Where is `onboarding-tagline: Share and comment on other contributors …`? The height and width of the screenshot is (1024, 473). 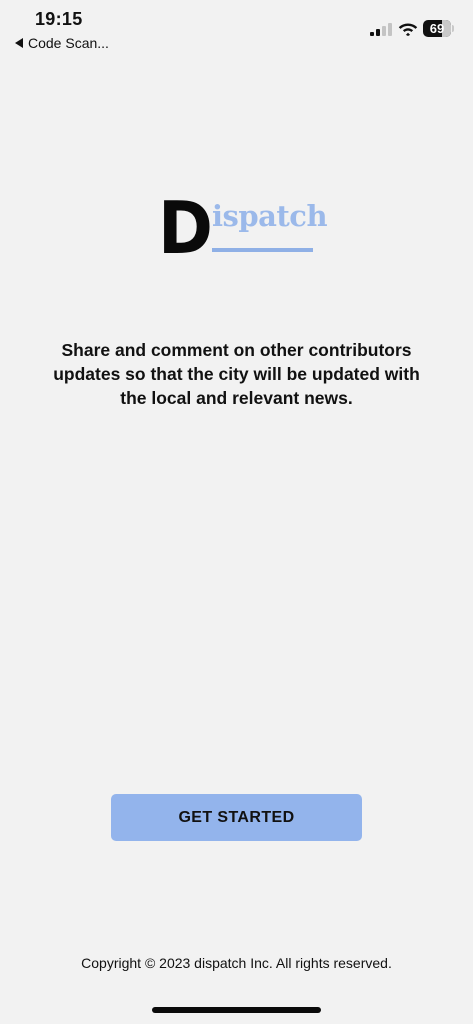
onboarding-tagline: Share and comment on other contributors … is located at coordinates (236, 374).